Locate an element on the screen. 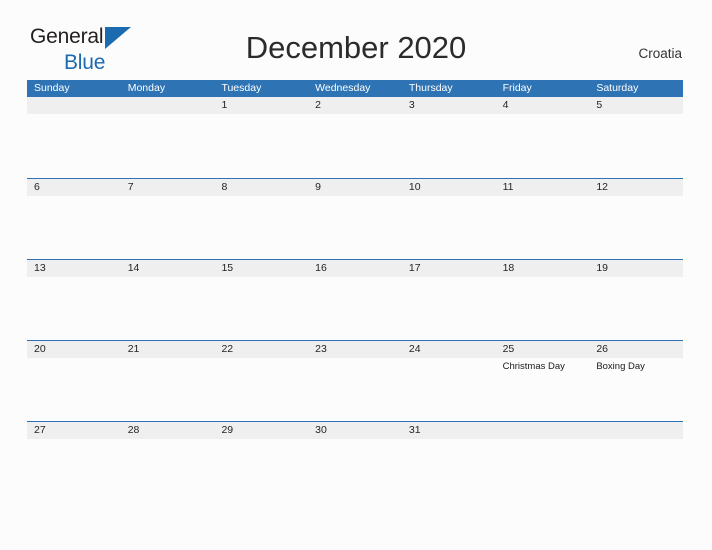 The height and width of the screenshot is (550, 712). day-number: 7 is located at coordinates (130, 187).